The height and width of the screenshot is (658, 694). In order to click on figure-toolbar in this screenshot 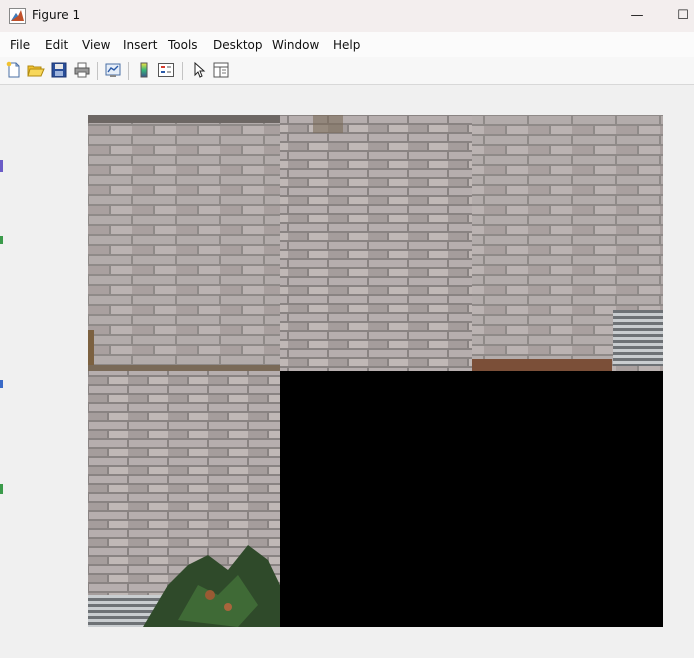, I will do `click(347, 71)`.